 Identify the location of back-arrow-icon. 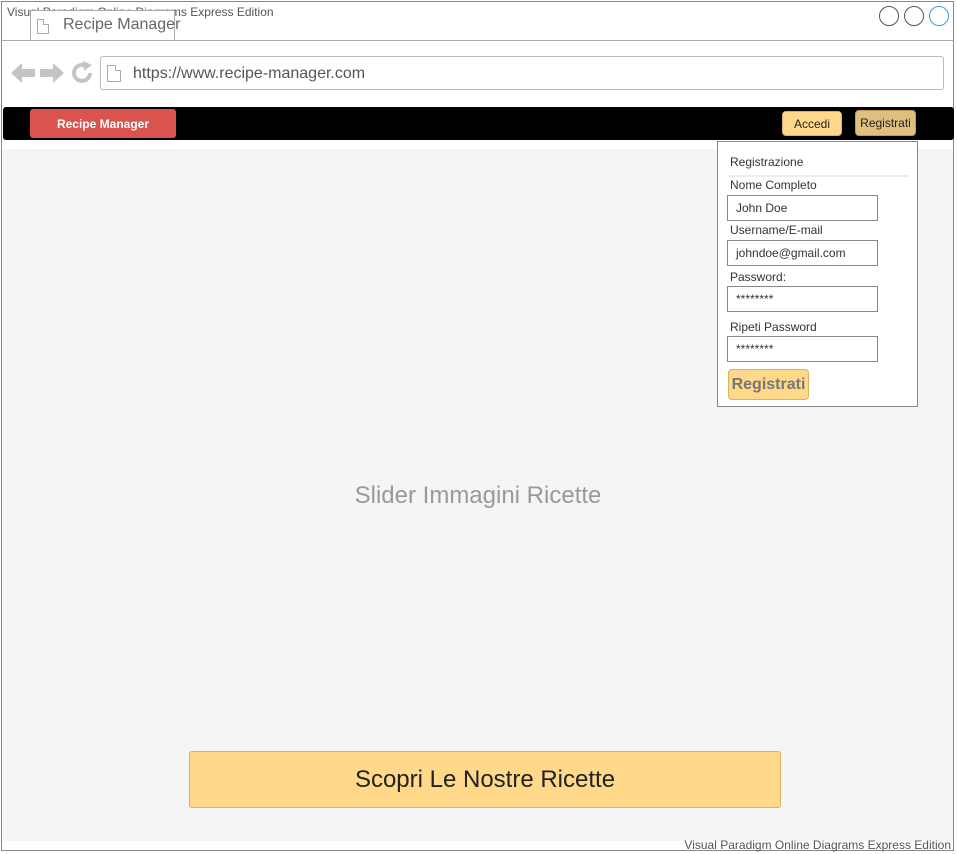
(23, 73).